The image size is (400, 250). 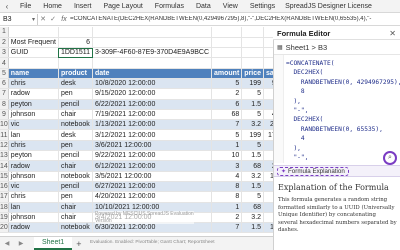 What do you see at coordinates (4, 197) in the screenshot?
I see `row-header: 17` at bounding box center [4, 197].